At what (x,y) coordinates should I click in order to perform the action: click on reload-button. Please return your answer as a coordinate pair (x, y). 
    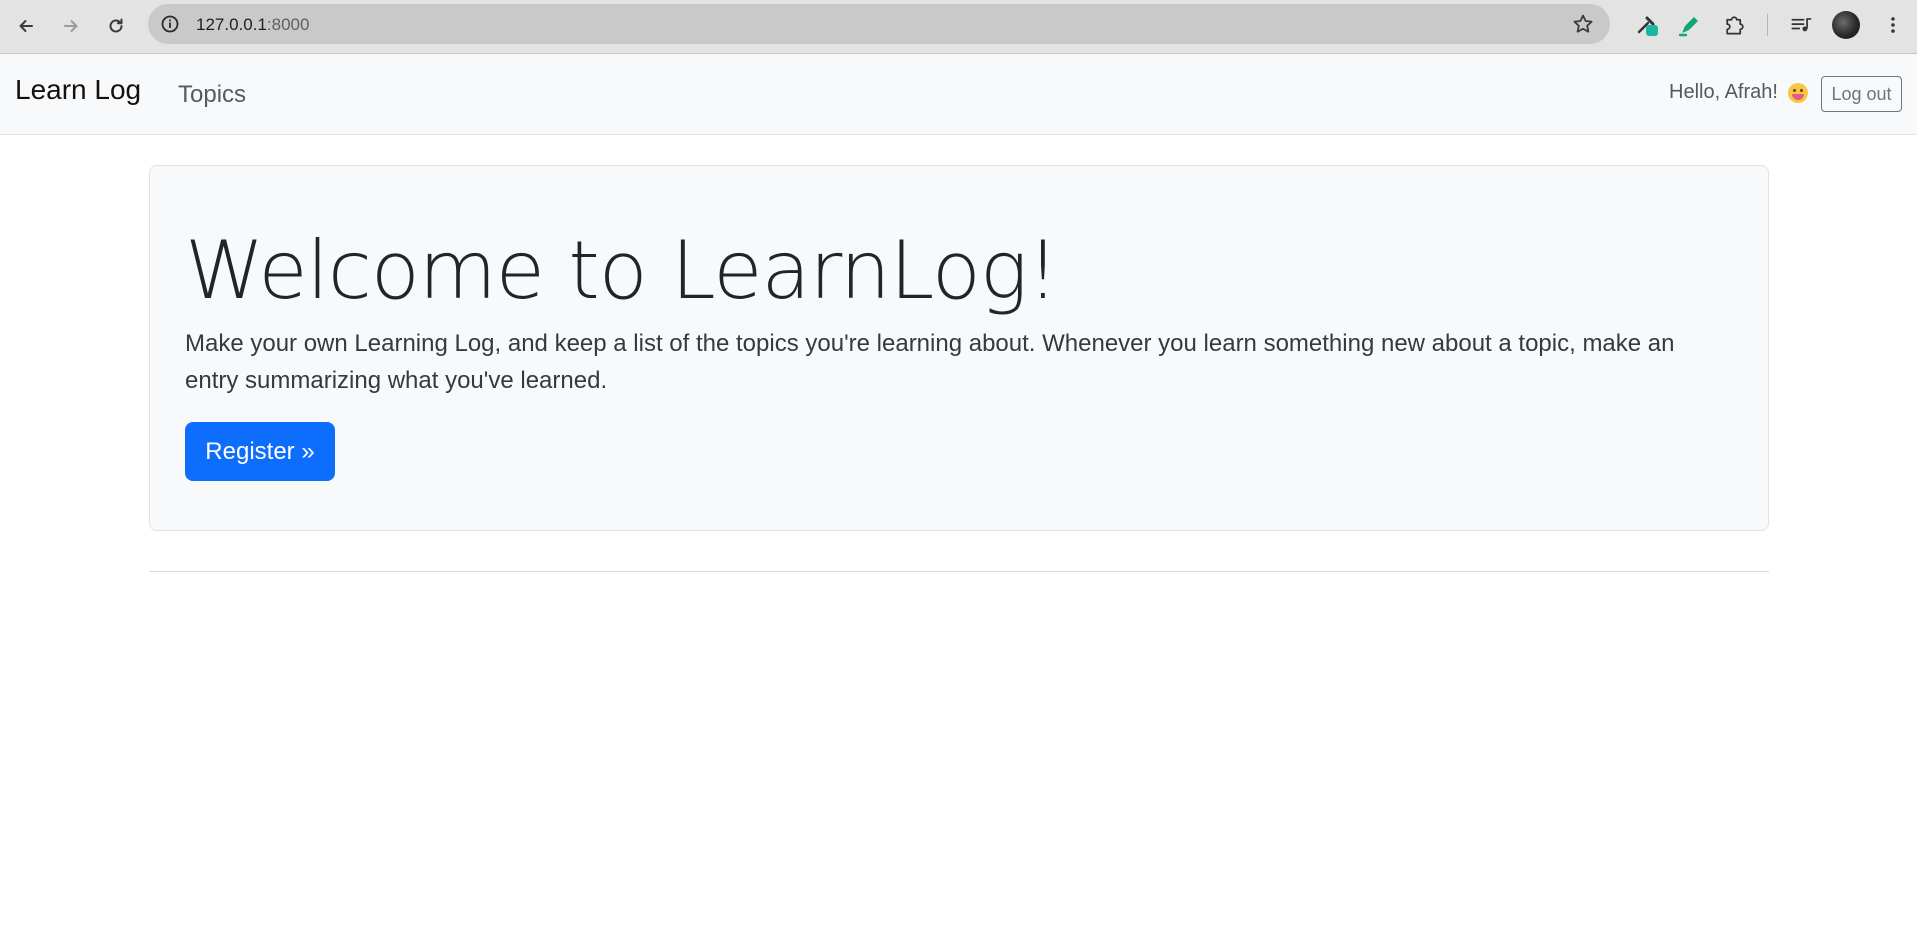
    Looking at the image, I should click on (116, 26).